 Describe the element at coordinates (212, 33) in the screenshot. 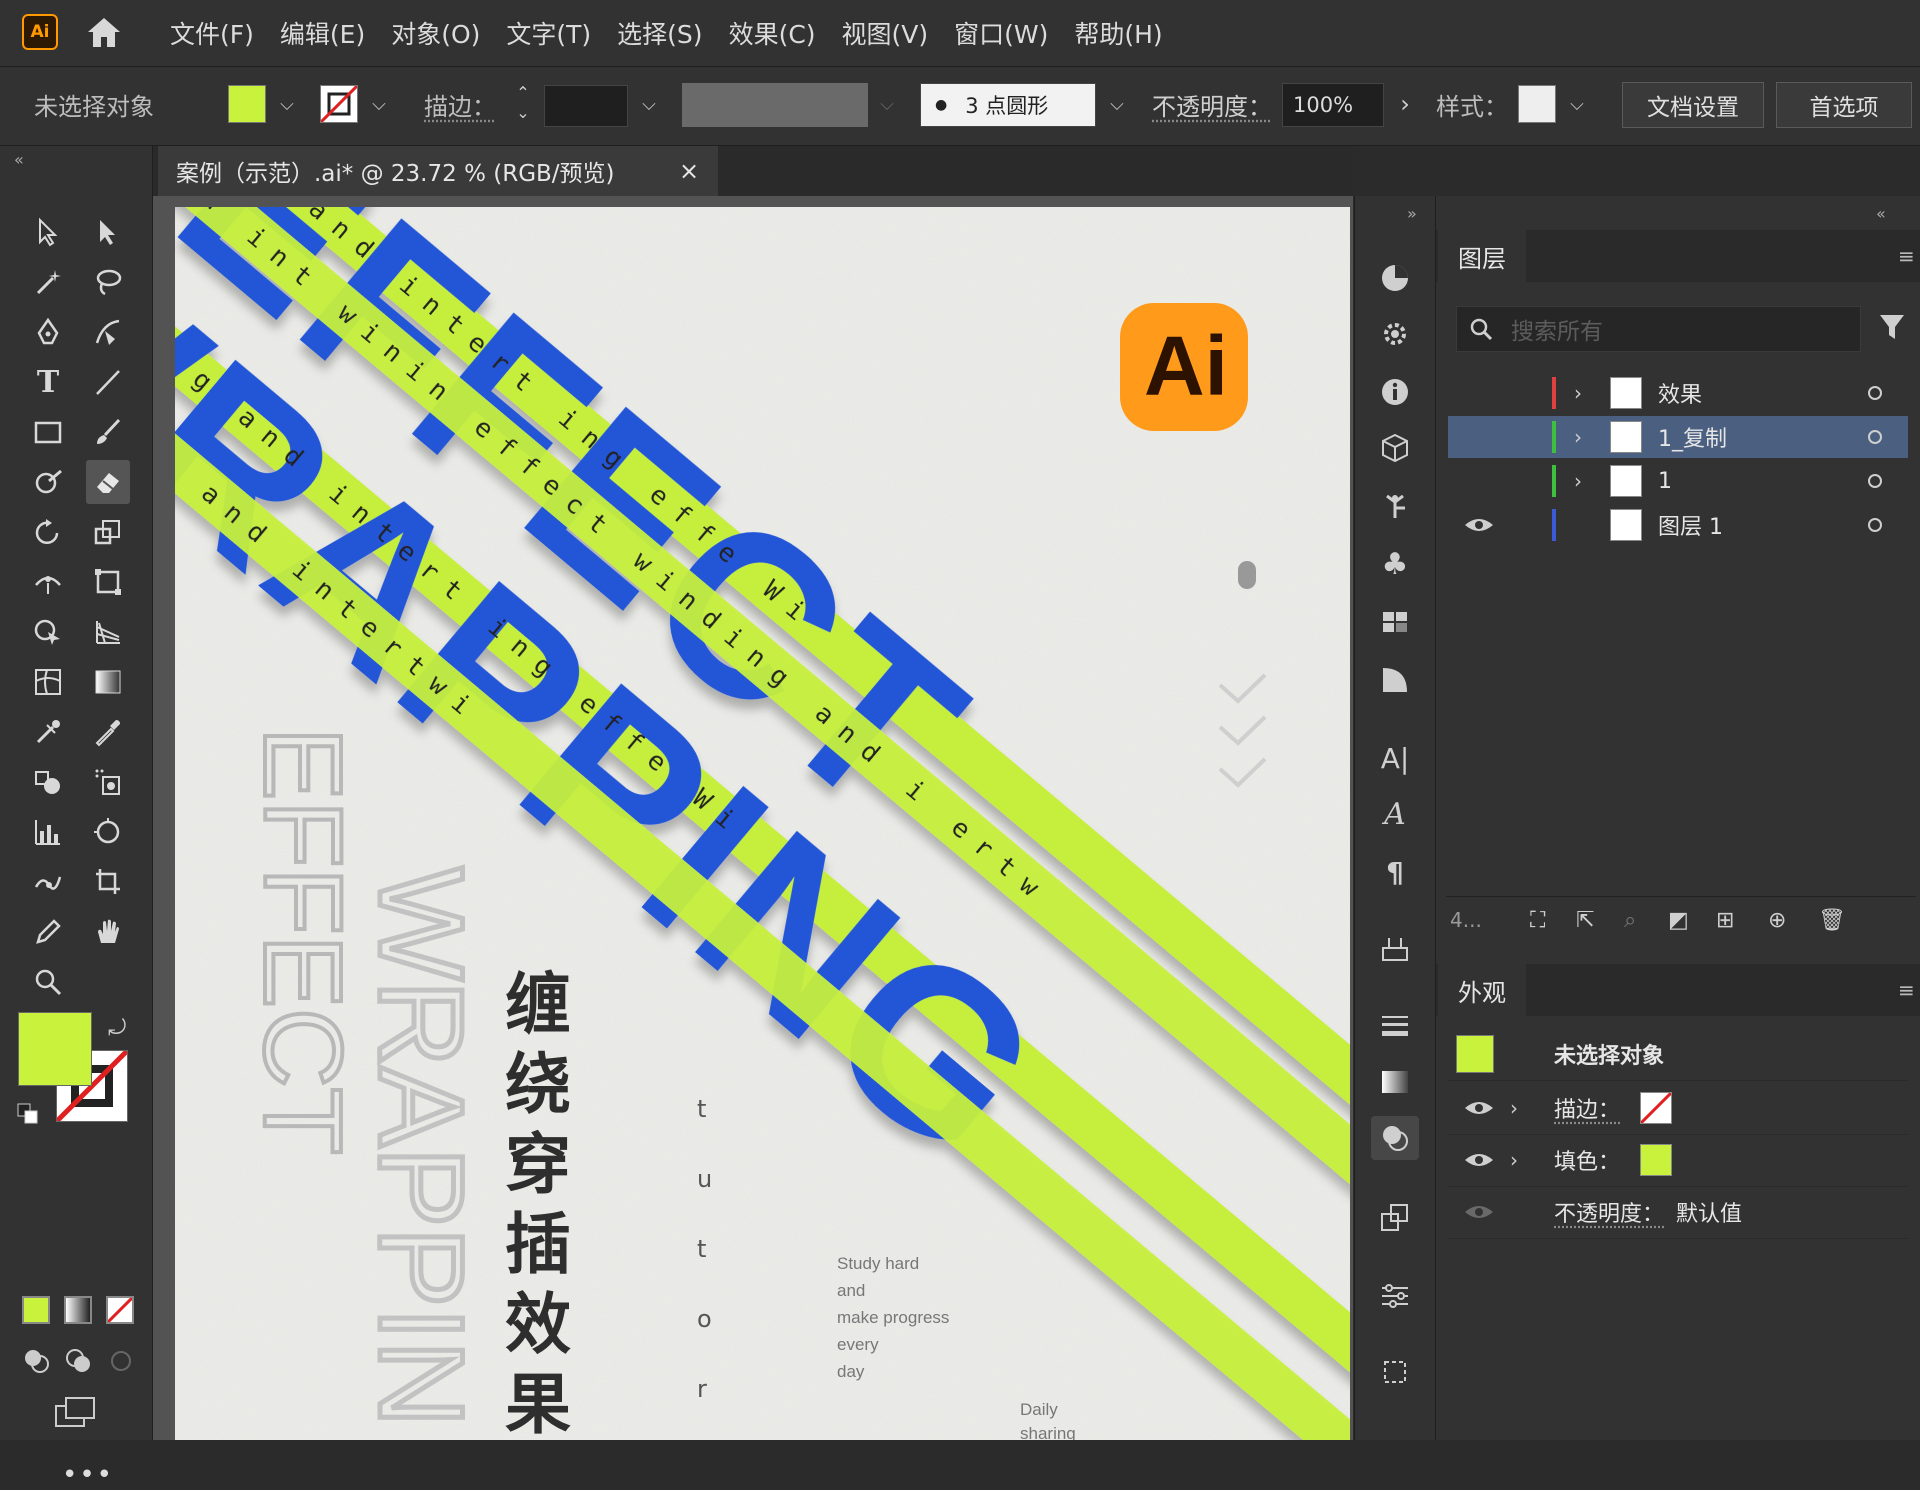

I see `menu-file: 文件(F)` at that location.